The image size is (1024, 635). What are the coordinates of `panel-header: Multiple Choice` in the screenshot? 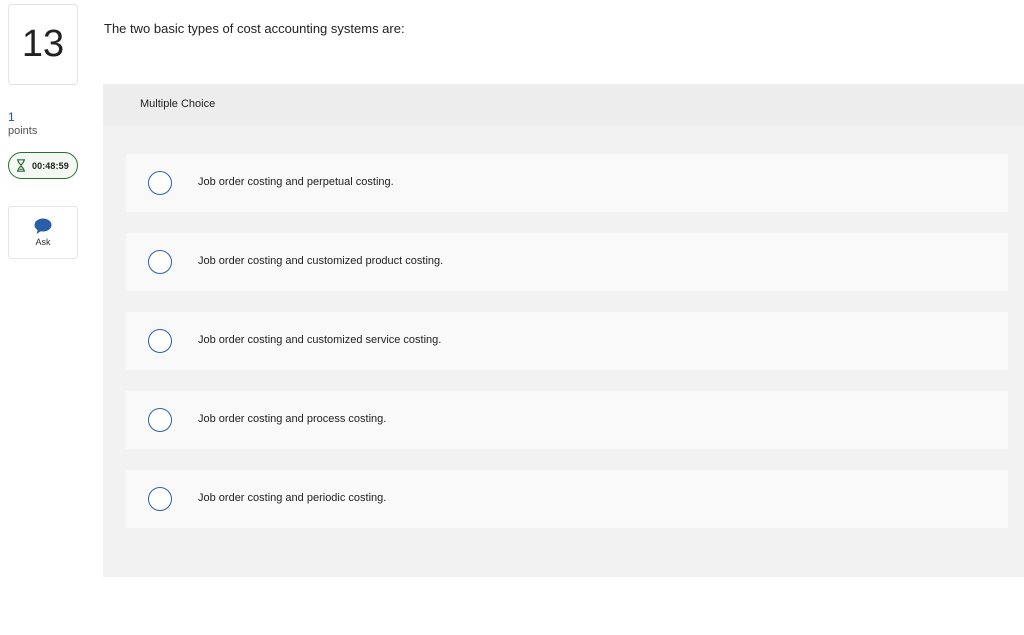 It's located at (563, 105).